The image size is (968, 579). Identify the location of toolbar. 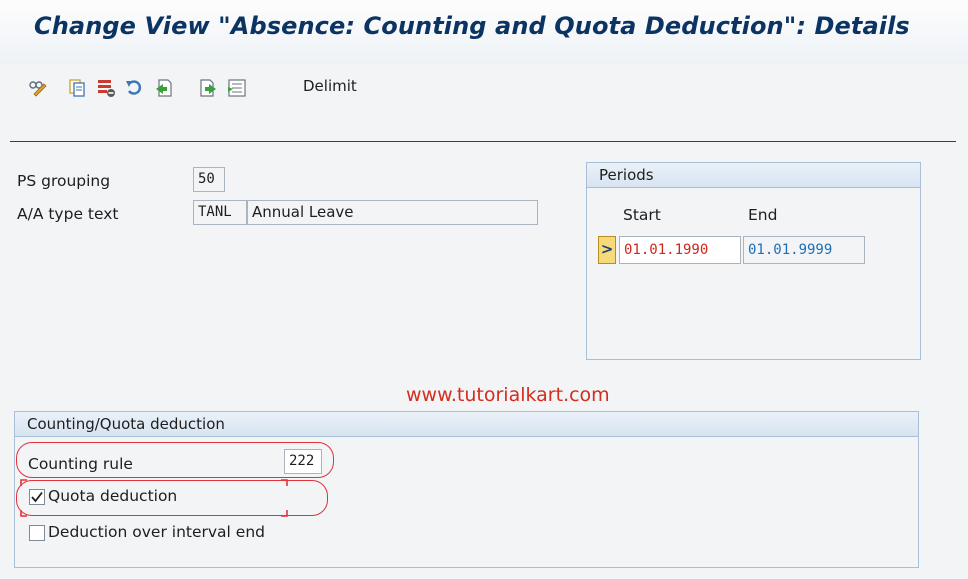
(484, 88).